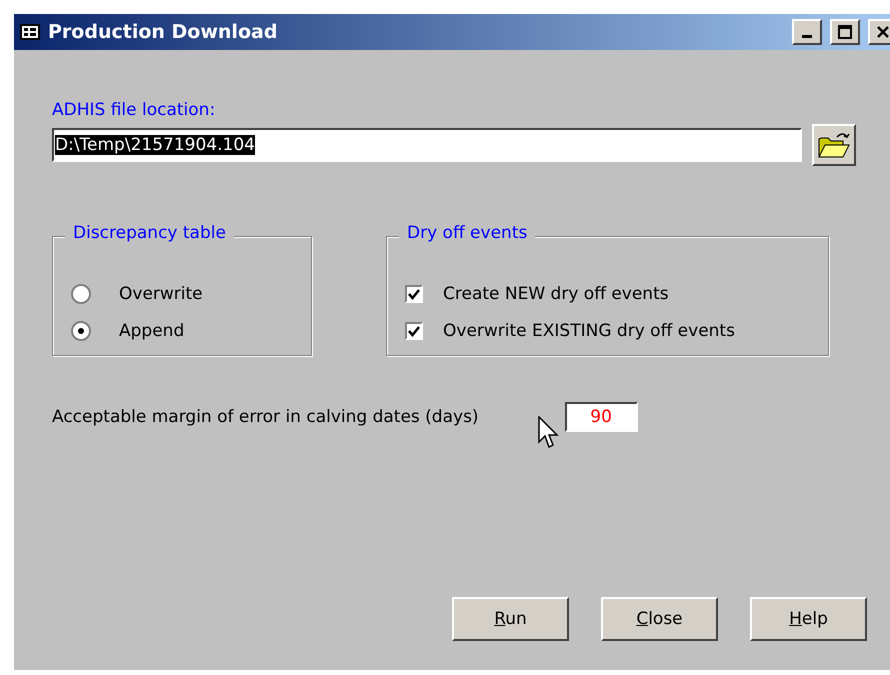  What do you see at coordinates (556, 294) in the screenshot?
I see `checkbox-label: Create NEW dry off events` at bounding box center [556, 294].